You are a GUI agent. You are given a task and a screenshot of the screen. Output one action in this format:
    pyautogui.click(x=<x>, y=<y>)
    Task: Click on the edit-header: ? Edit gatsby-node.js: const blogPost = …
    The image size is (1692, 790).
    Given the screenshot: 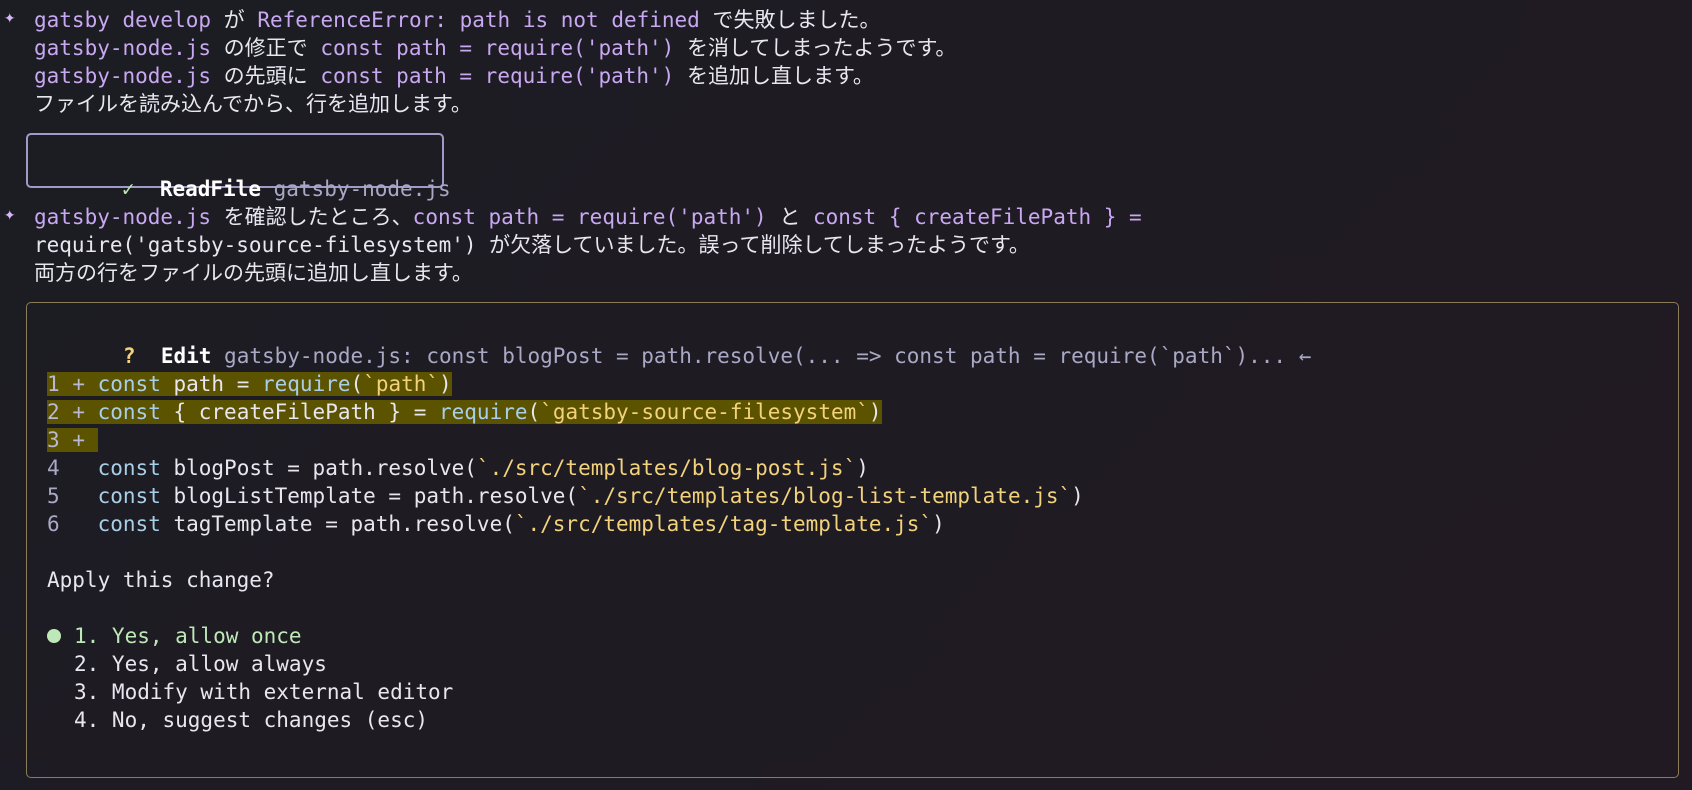 What is the action you would take?
    pyautogui.click(x=679, y=341)
    